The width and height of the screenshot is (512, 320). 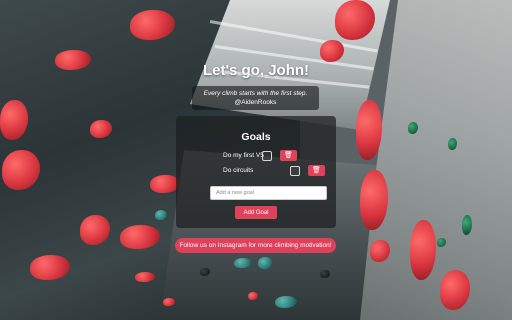 I want to click on quote-author: @AidenRooks, so click(x=255, y=102).